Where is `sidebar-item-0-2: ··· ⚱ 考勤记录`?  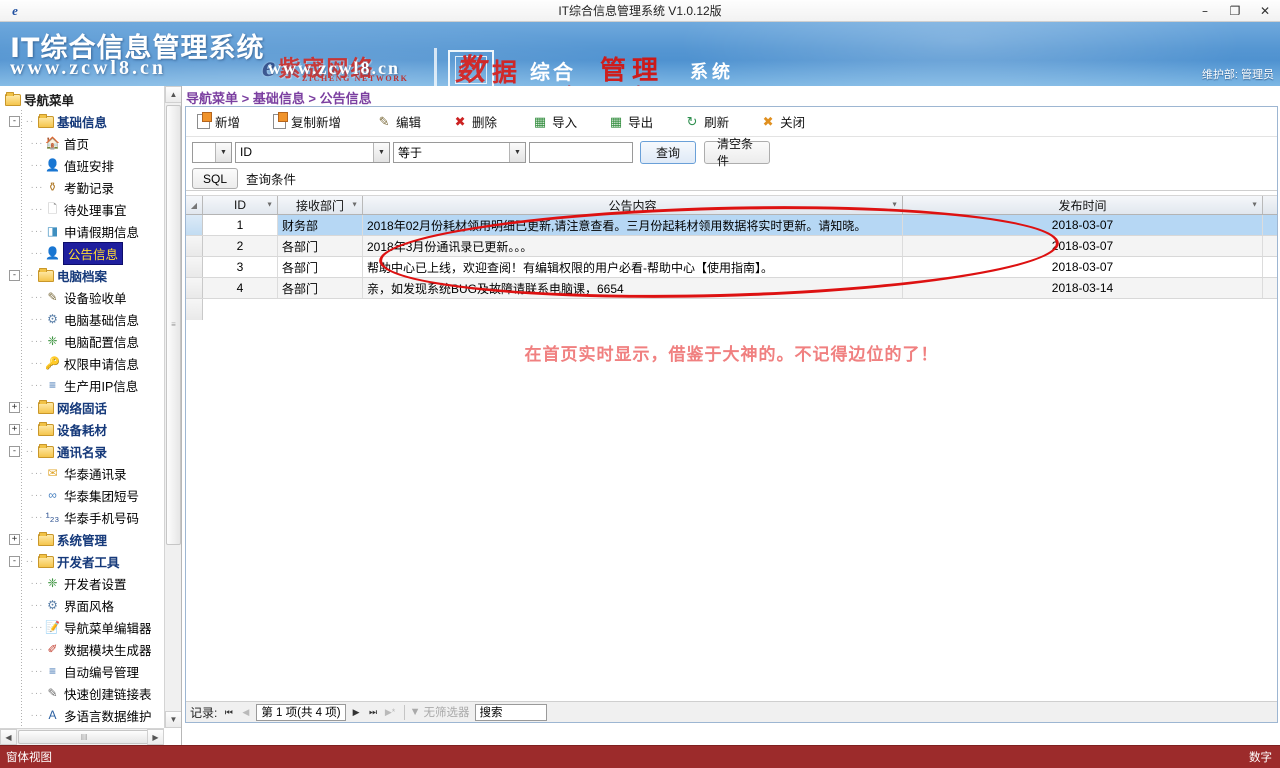
sidebar-item-0-2: ··· ⚱ 考勤记录 is located at coordinates (81, 187).